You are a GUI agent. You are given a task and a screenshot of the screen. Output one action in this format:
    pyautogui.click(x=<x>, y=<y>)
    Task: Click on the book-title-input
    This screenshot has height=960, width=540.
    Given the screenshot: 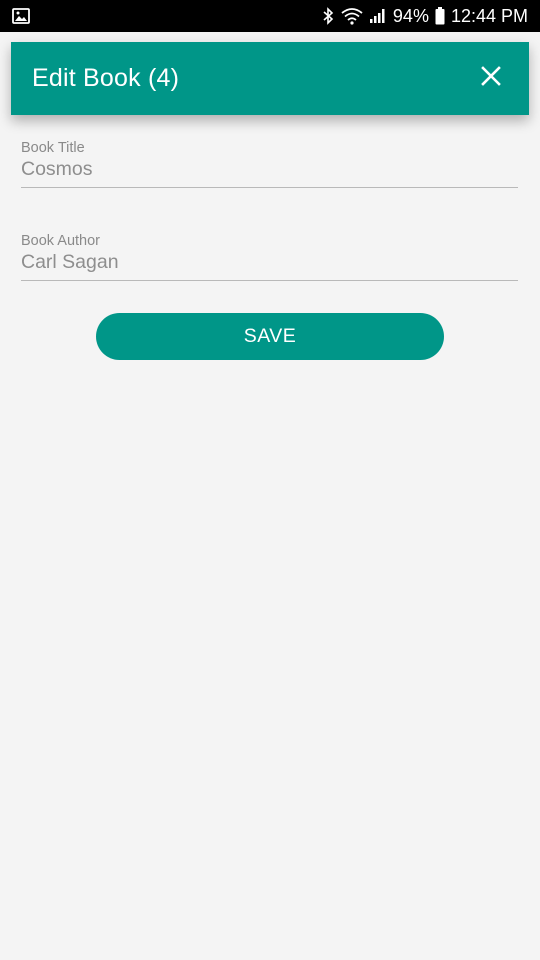 What is the action you would take?
    pyautogui.click(x=269, y=172)
    